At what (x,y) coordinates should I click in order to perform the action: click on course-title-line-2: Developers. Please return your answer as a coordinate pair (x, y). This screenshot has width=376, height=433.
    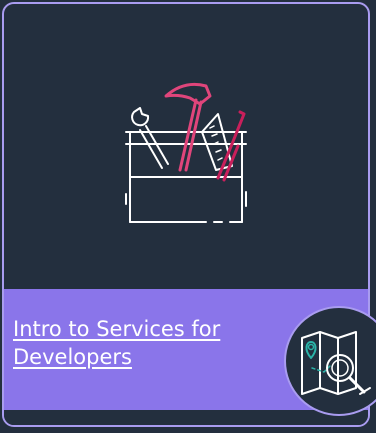
    Looking at the image, I should click on (72, 357).